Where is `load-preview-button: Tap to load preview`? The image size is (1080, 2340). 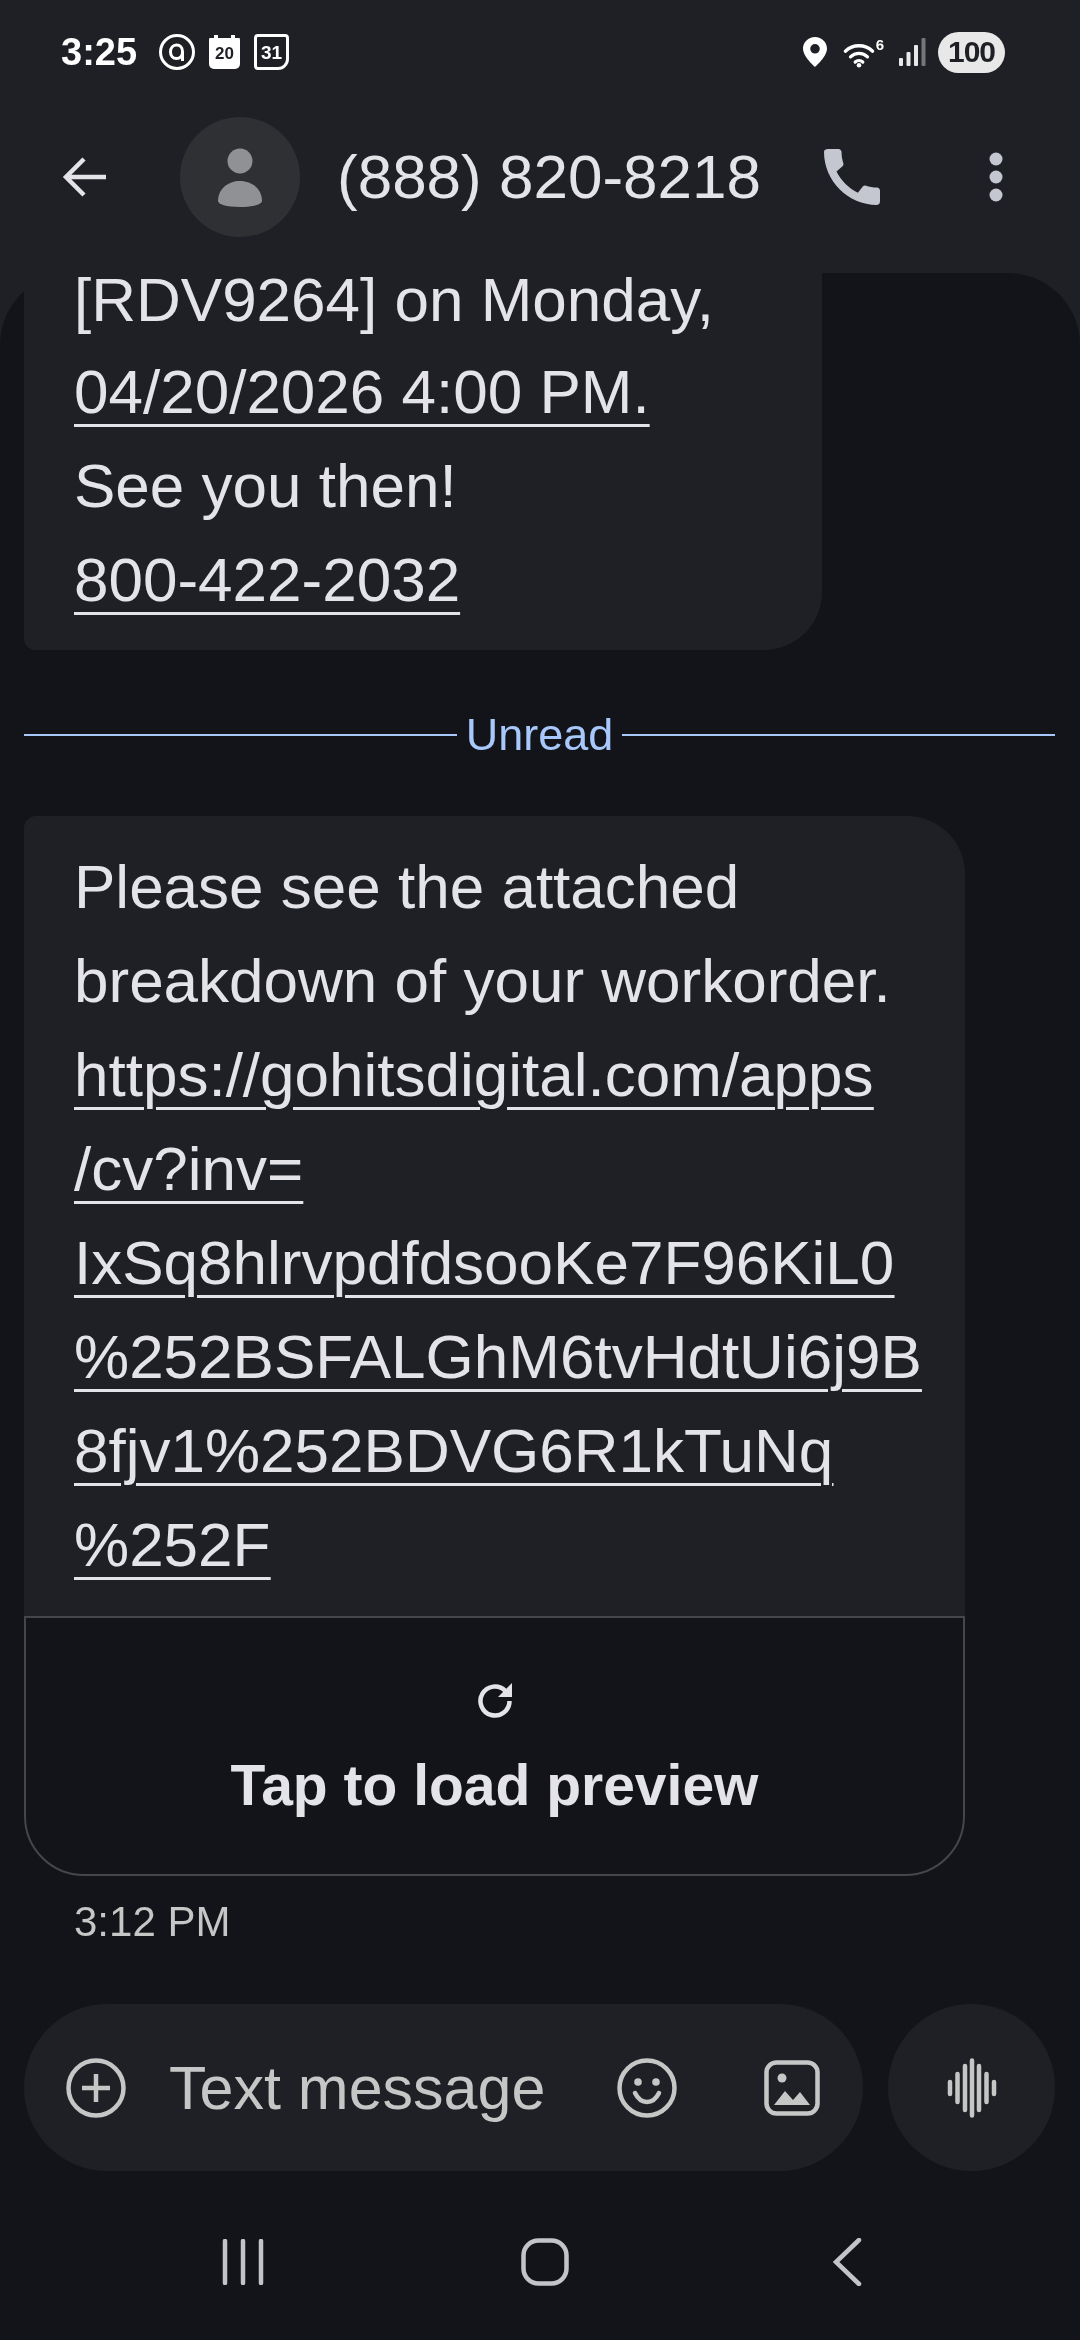
load-preview-button: Tap to load preview is located at coordinates (494, 1746).